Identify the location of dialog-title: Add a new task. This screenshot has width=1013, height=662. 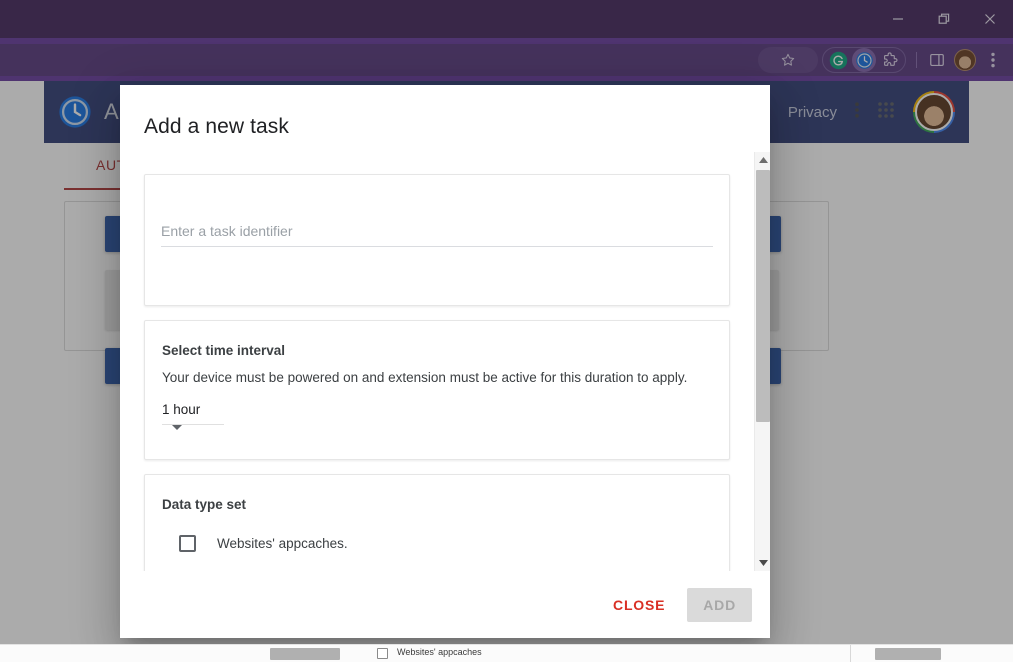
(216, 126).